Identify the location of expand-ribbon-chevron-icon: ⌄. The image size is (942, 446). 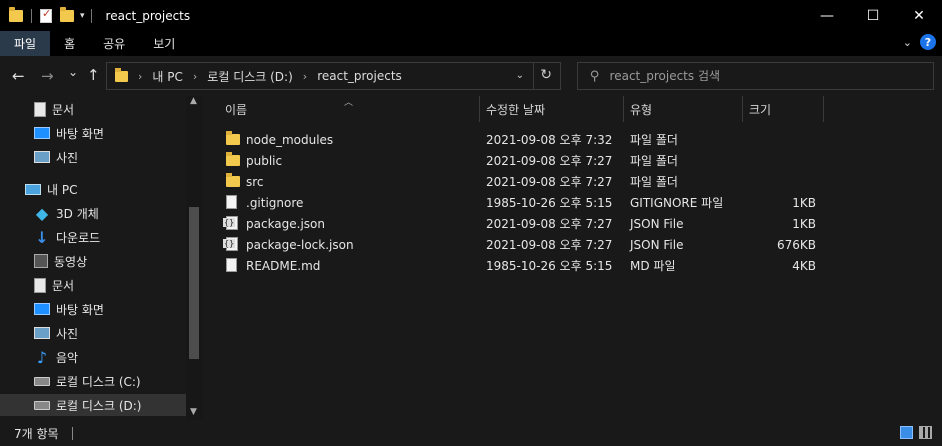
(907, 42).